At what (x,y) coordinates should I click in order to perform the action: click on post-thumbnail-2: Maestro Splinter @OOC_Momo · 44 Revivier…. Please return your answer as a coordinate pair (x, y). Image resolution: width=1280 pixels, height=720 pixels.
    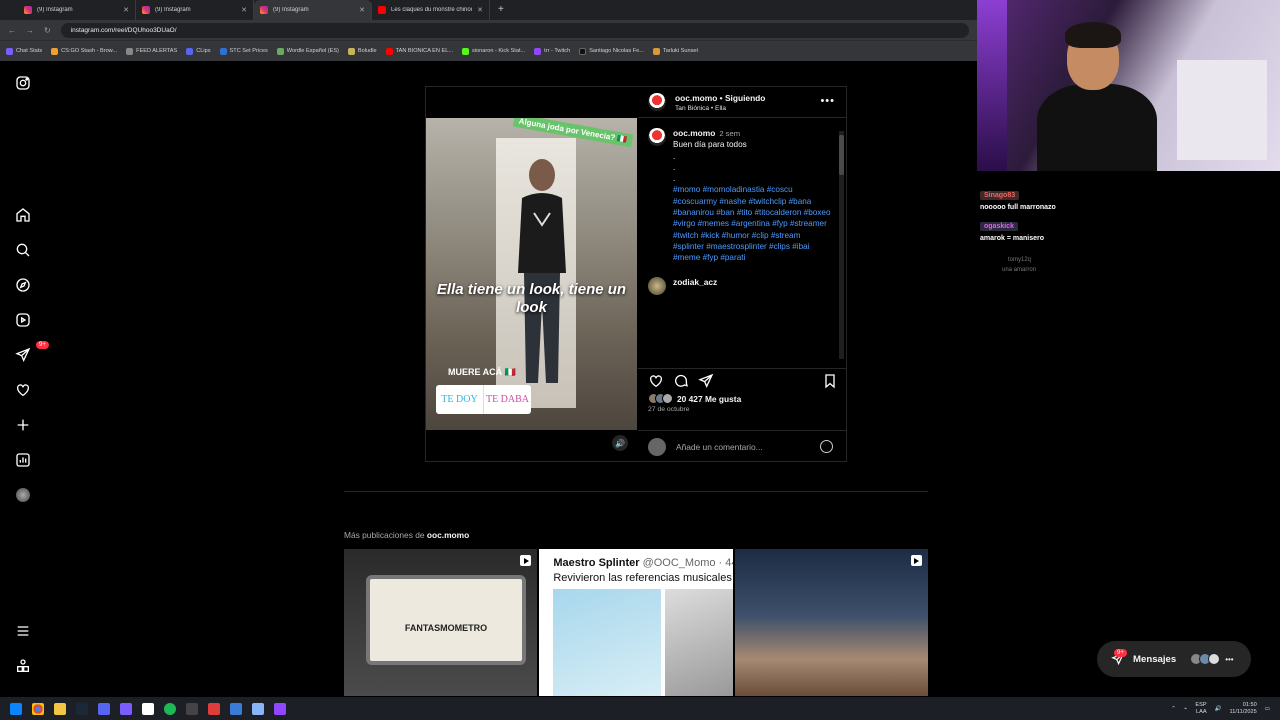
    Looking at the image, I should click on (636, 622).